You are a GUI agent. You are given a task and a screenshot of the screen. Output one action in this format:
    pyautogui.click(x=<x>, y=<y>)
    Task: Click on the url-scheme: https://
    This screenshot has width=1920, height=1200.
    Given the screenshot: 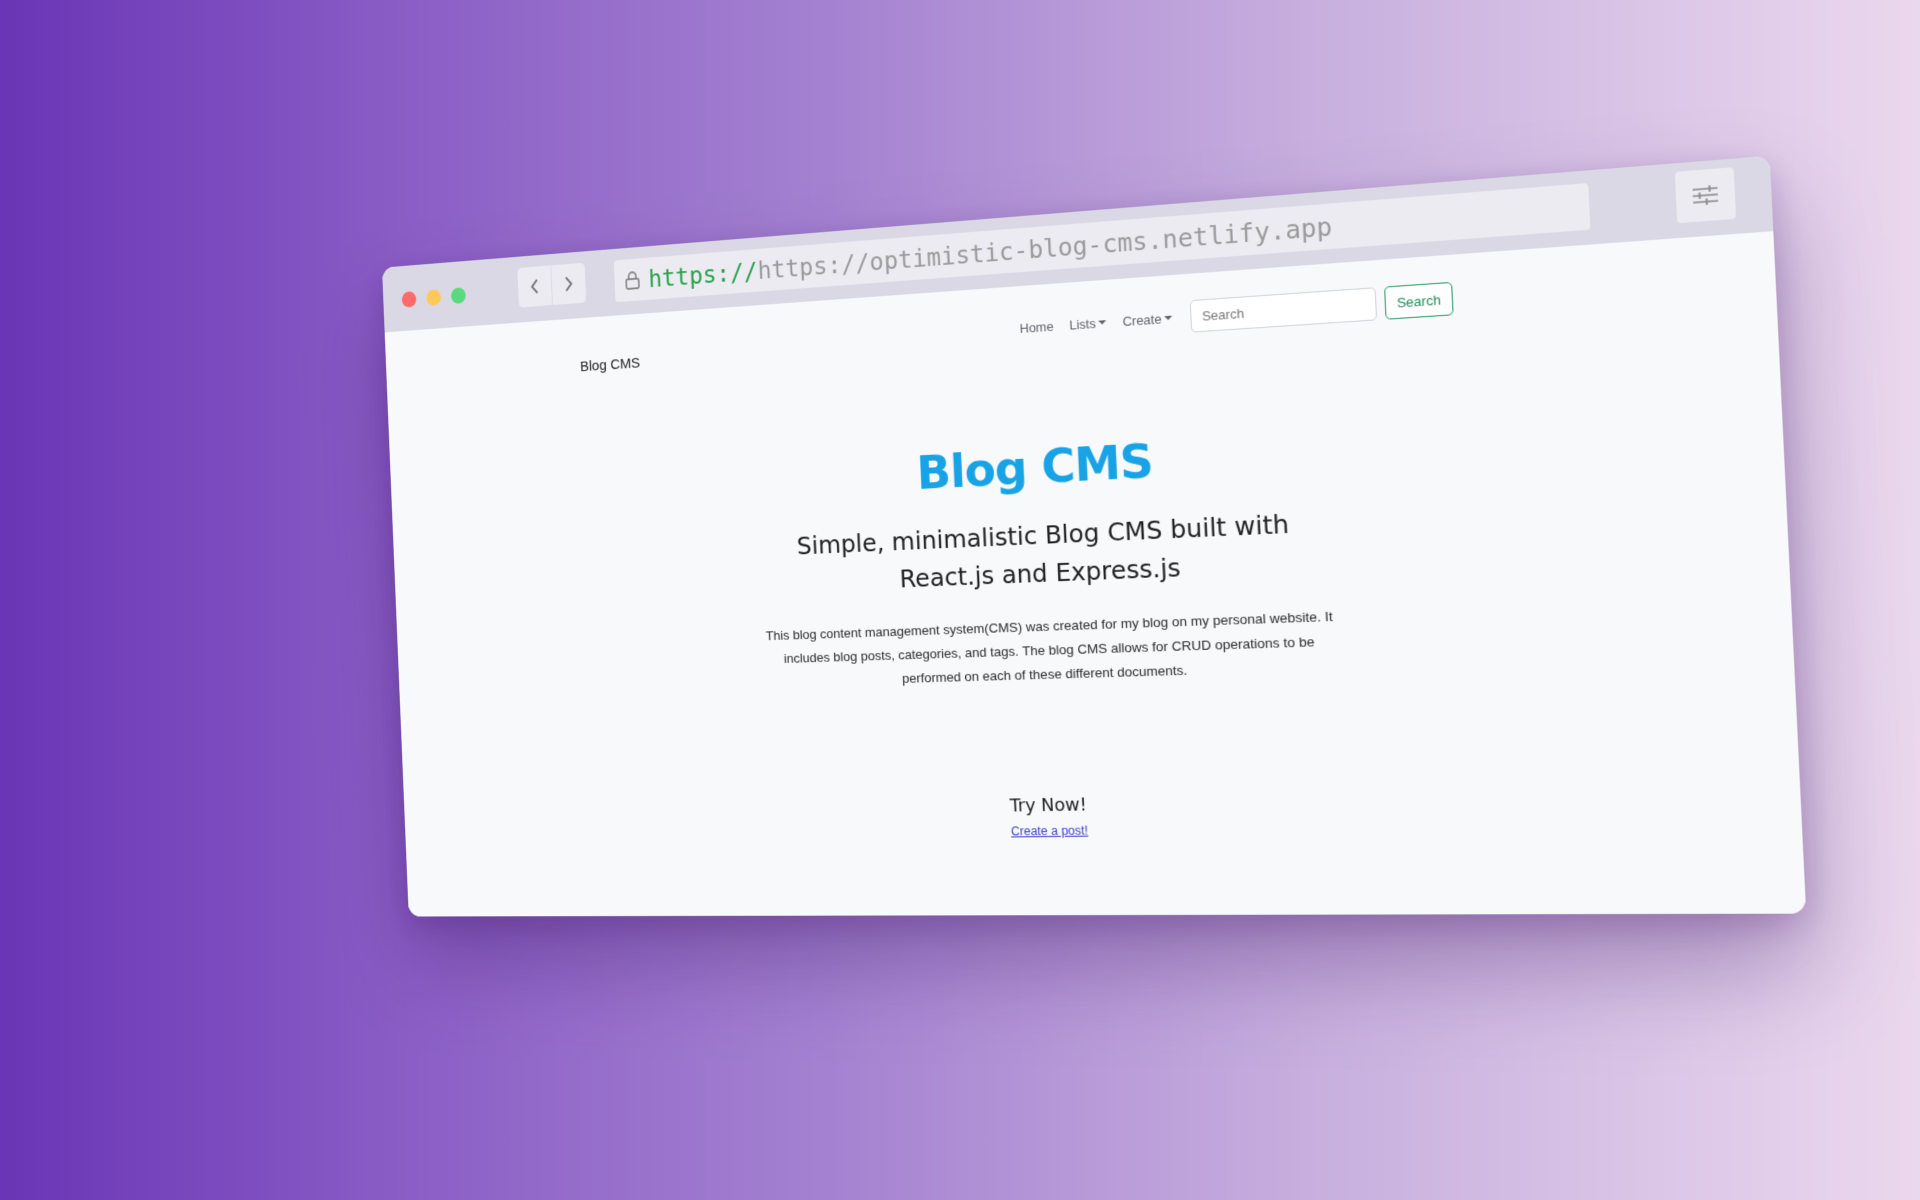 What is the action you would take?
    pyautogui.click(x=703, y=274)
    